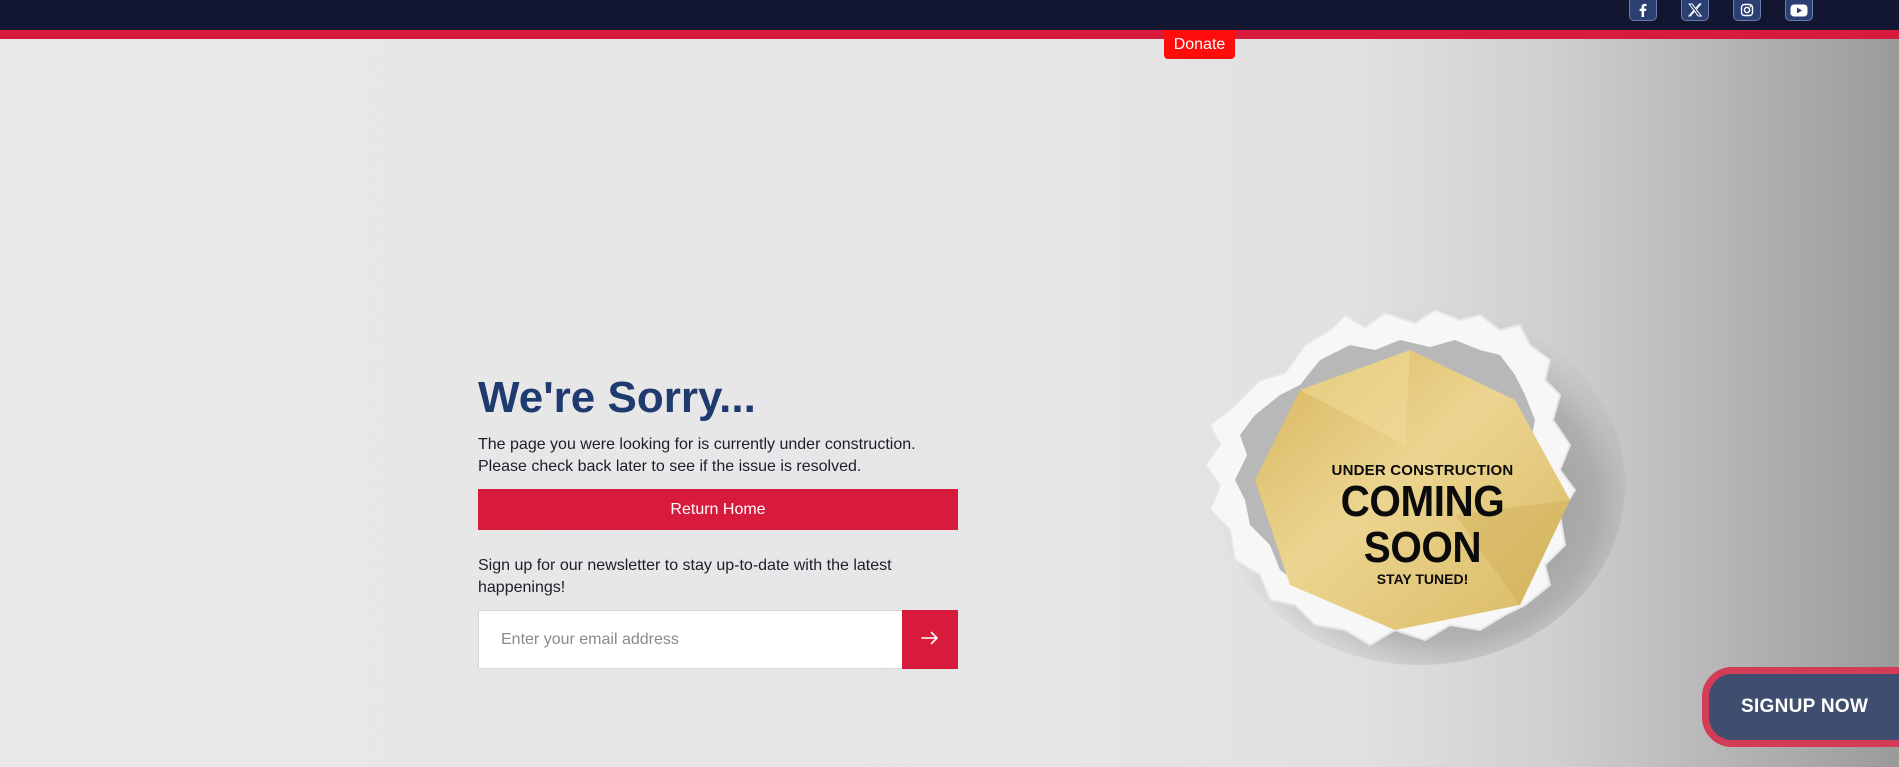 The height and width of the screenshot is (767, 1899). I want to click on instagram-icon, so click(1747, 10).